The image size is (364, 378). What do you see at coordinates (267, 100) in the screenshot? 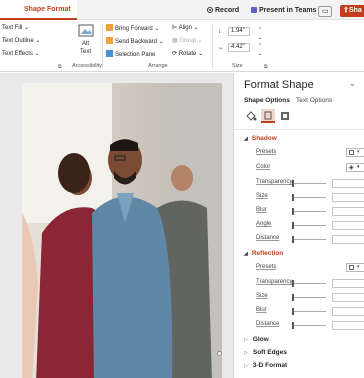
I see `tab-shape-options: Shape Options` at bounding box center [267, 100].